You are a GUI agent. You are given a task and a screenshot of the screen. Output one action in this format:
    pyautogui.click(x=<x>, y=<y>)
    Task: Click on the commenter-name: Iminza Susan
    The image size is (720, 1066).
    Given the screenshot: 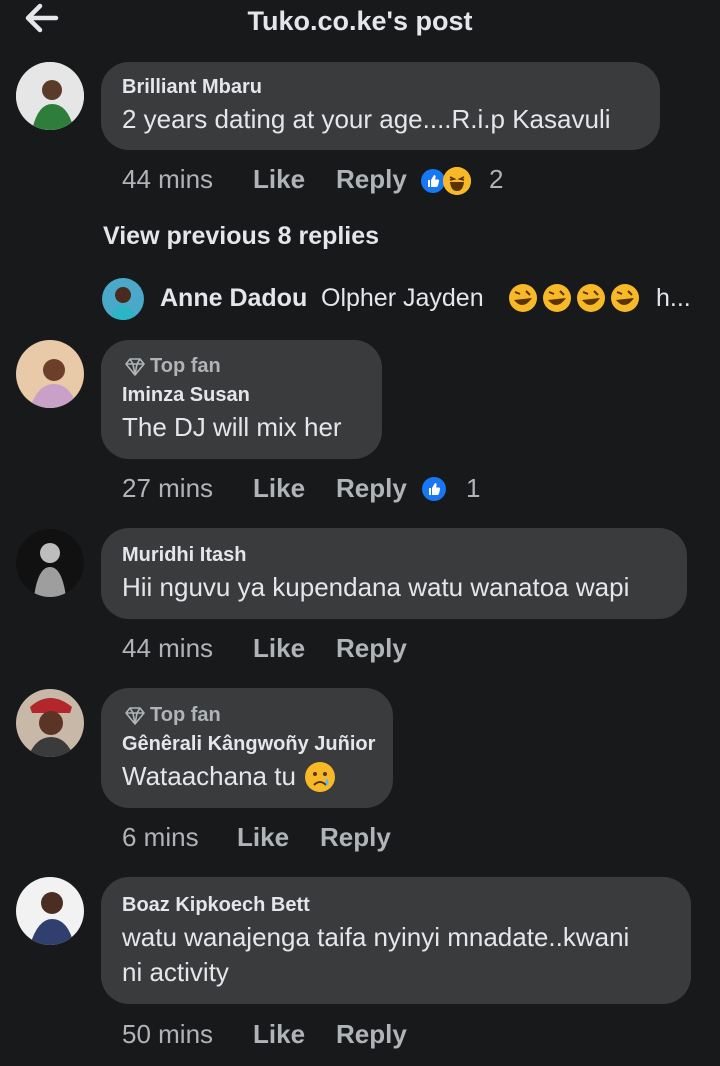 What is the action you would take?
    pyautogui.click(x=186, y=395)
    